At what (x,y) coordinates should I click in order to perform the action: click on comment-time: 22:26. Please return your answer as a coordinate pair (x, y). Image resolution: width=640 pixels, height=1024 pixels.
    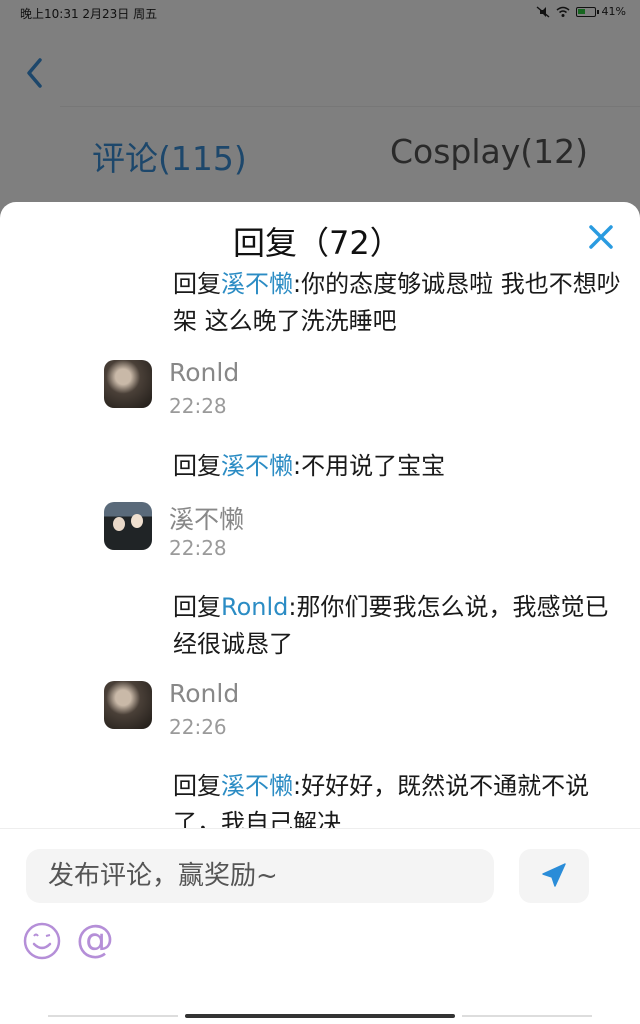
    Looking at the image, I should click on (198, 727).